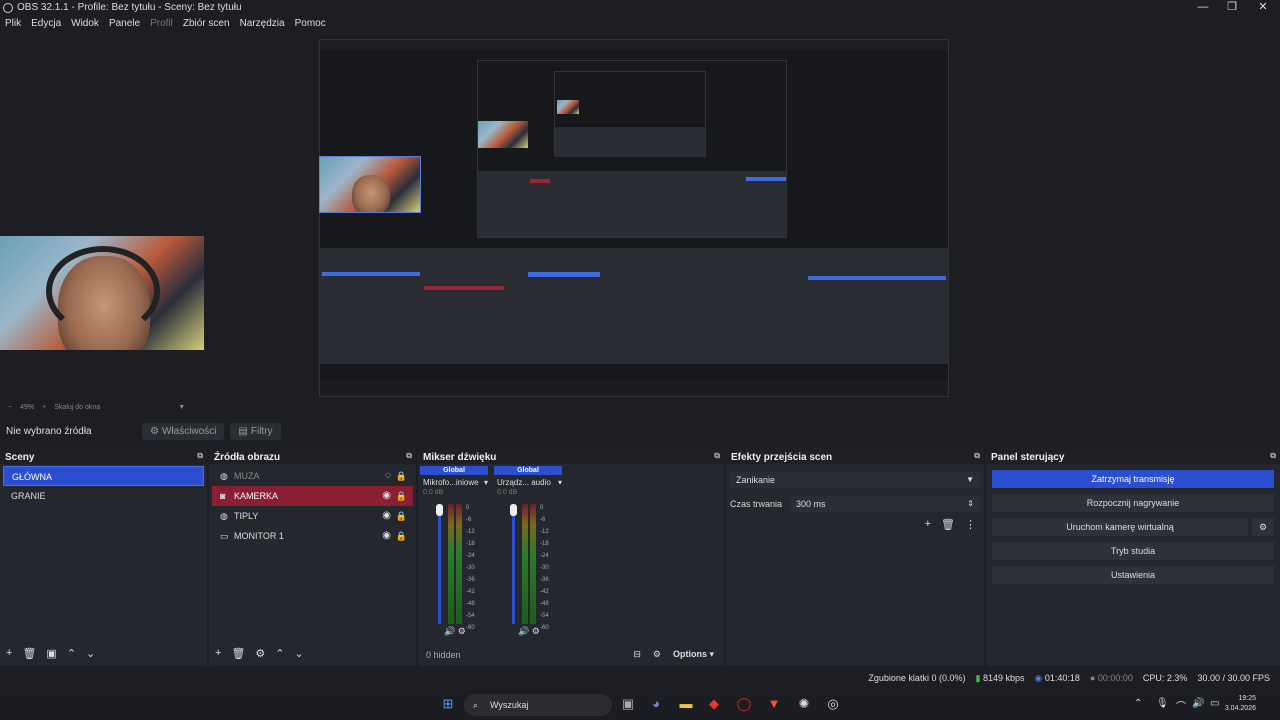 The height and width of the screenshot is (720, 1280). What do you see at coordinates (388, 476) in the screenshot?
I see `eye-hidden-icon: ◌` at bounding box center [388, 476].